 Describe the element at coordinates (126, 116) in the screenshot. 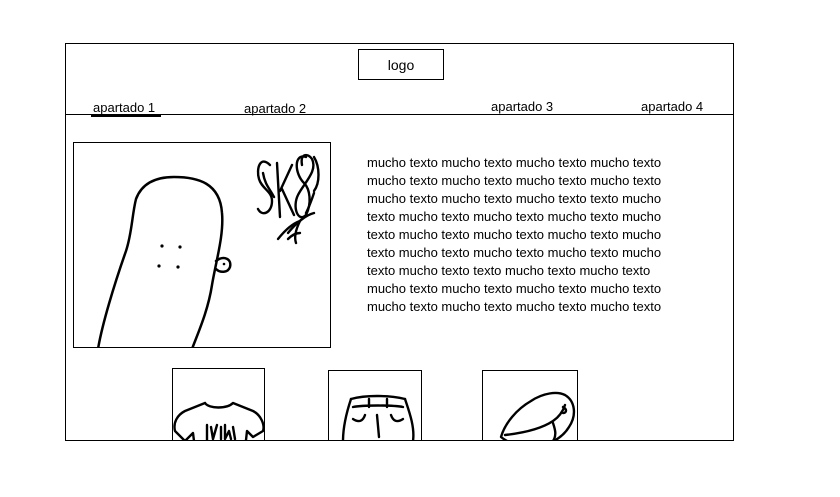

I see `nav-active-underline` at that location.